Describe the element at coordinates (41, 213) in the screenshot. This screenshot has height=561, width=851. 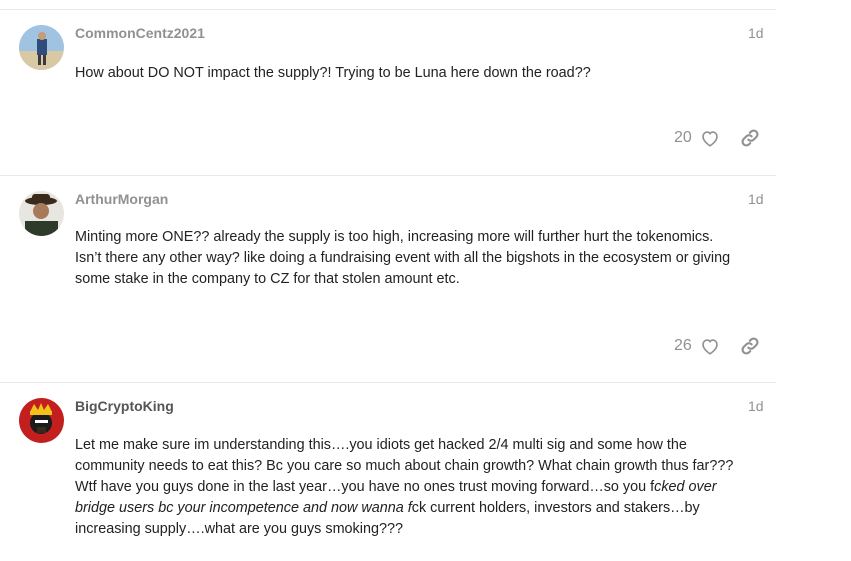
I see `avatar-arthurmorgan` at that location.